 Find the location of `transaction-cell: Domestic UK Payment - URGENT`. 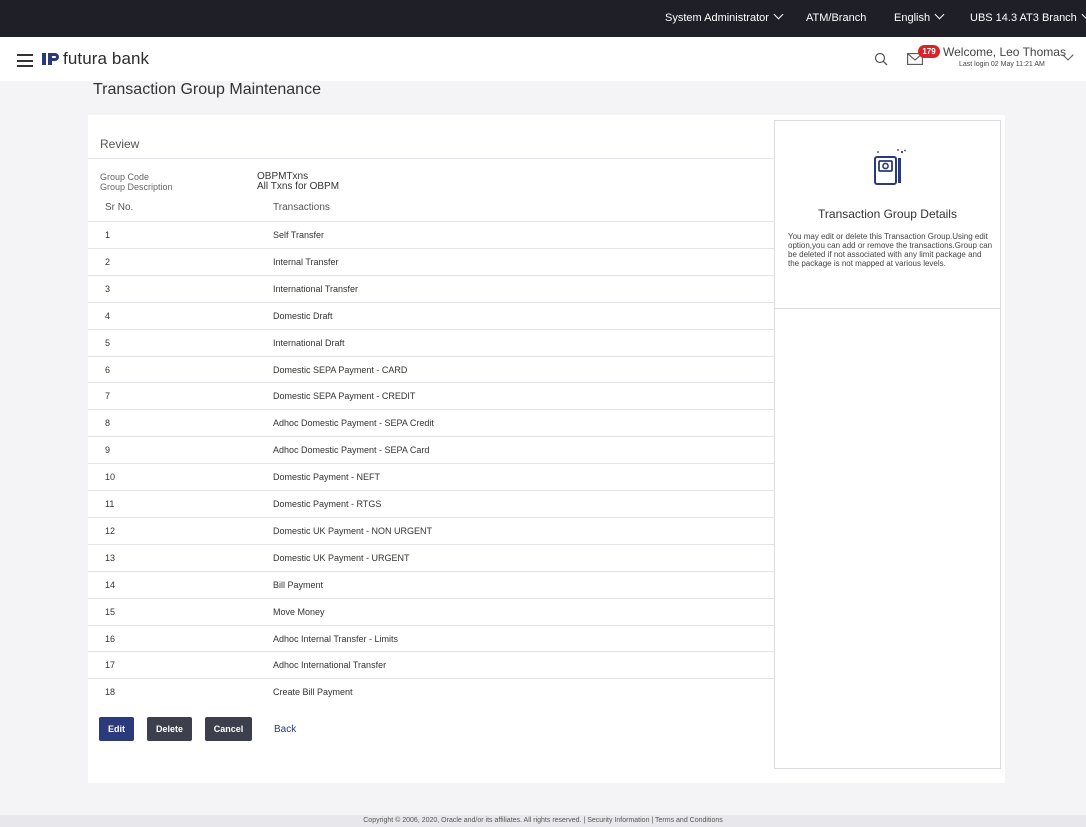

transaction-cell: Domestic UK Payment - URGENT is located at coordinates (341, 557).